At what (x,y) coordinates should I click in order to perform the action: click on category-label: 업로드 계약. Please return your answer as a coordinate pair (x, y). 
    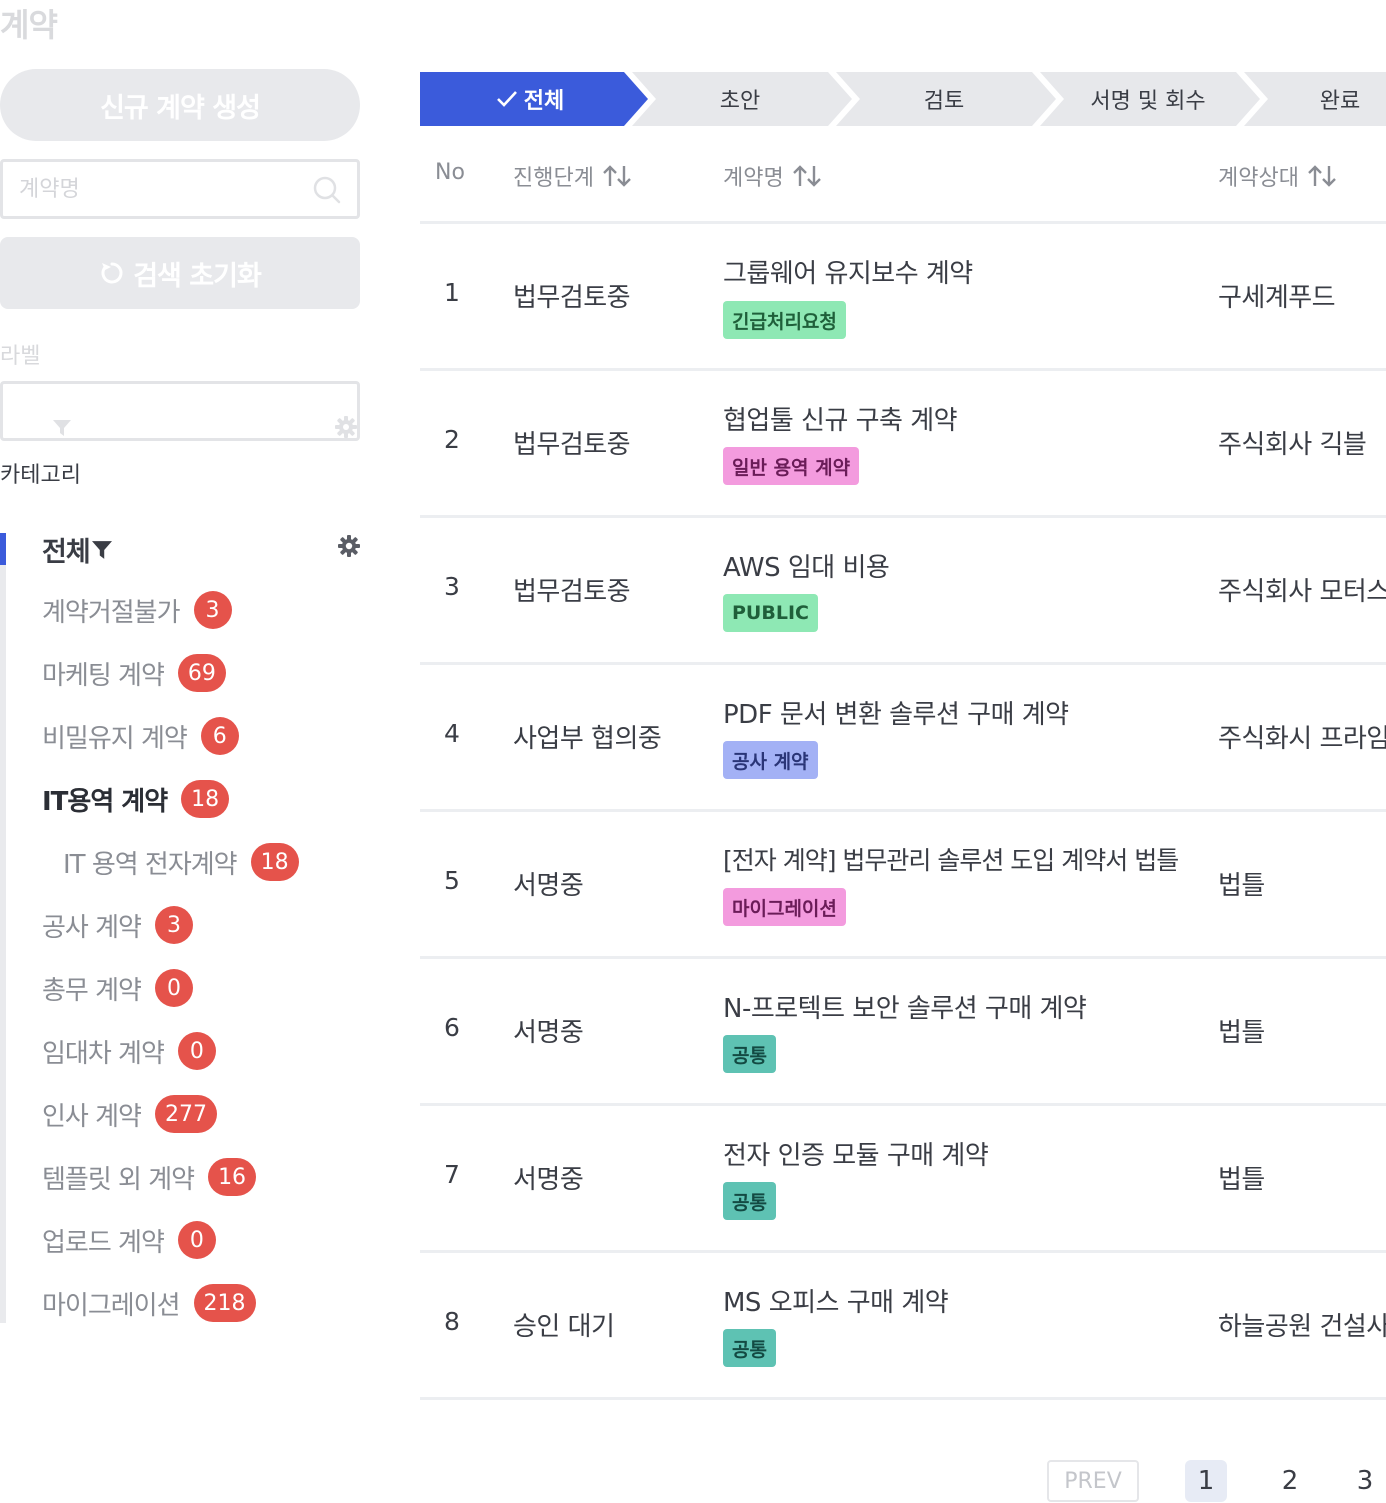
    Looking at the image, I should click on (103, 1242).